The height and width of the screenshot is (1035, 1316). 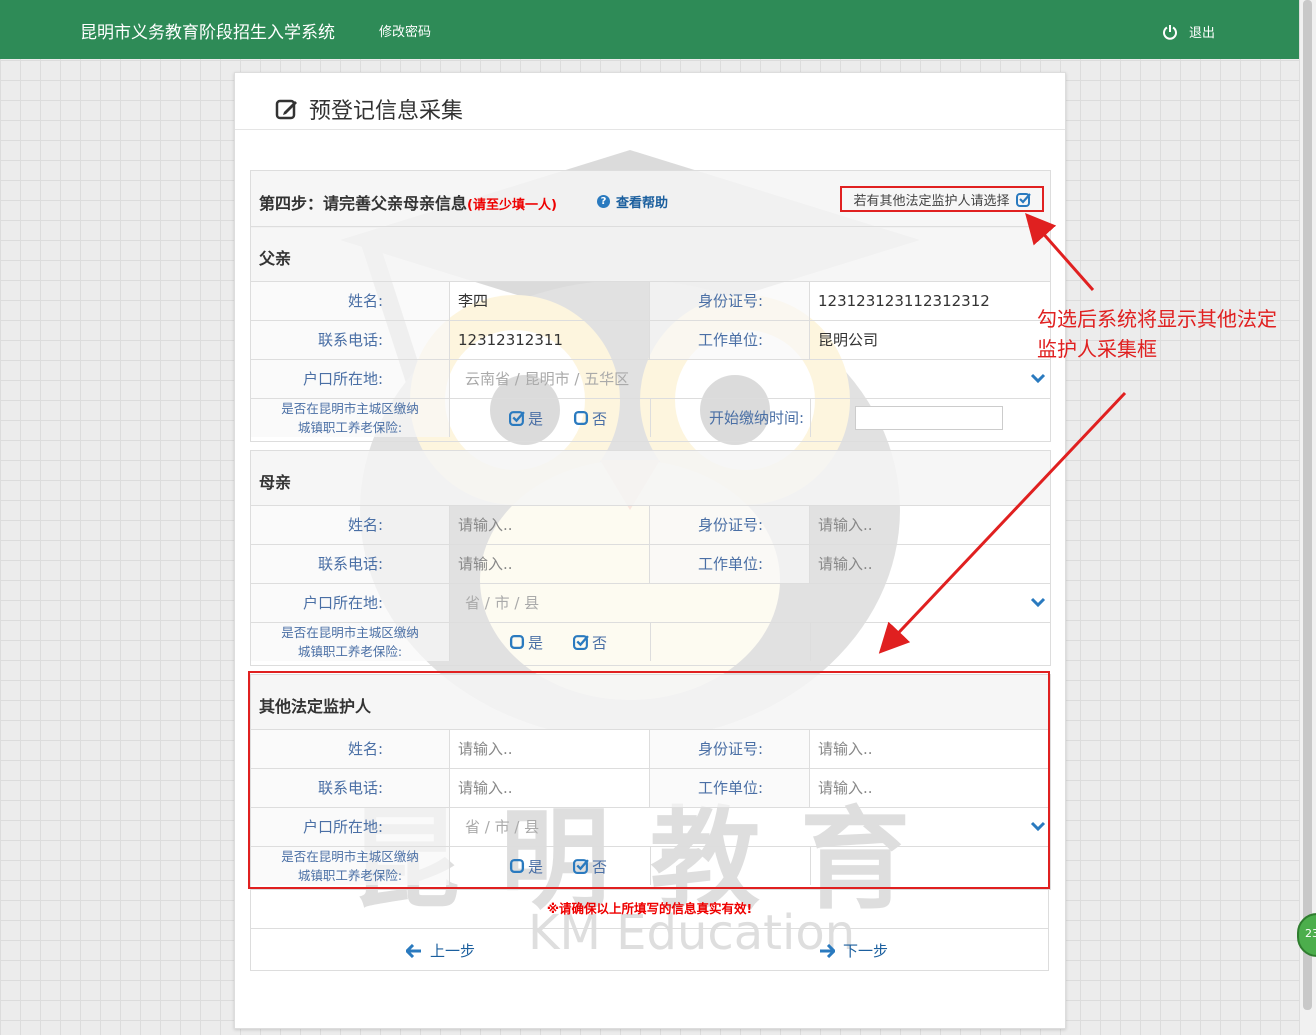 What do you see at coordinates (650, 29) in the screenshot?
I see `top-navbar: 昆明市义务教育阶段招生入学系统 修改密码 退出` at bounding box center [650, 29].